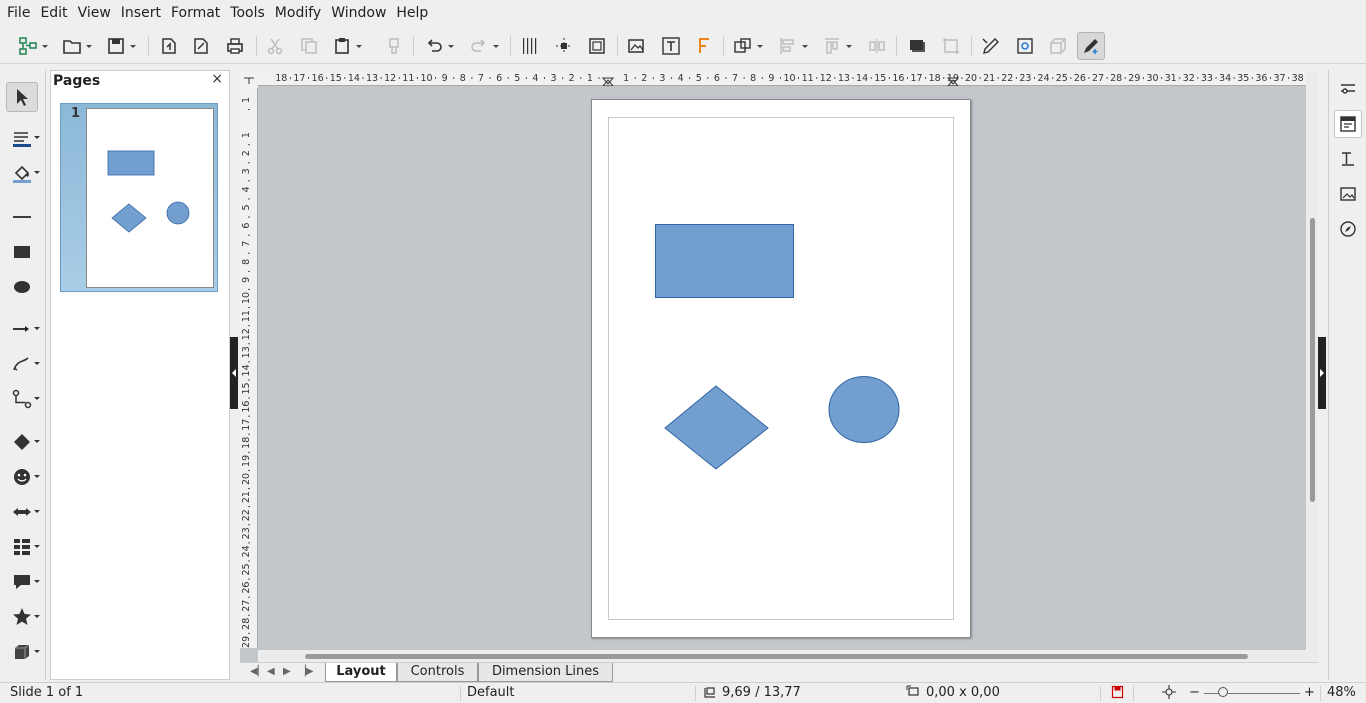  Describe the element at coordinates (963, 692) in the screenshot. I see `object-size: 0,00 x 0,00` at that location.